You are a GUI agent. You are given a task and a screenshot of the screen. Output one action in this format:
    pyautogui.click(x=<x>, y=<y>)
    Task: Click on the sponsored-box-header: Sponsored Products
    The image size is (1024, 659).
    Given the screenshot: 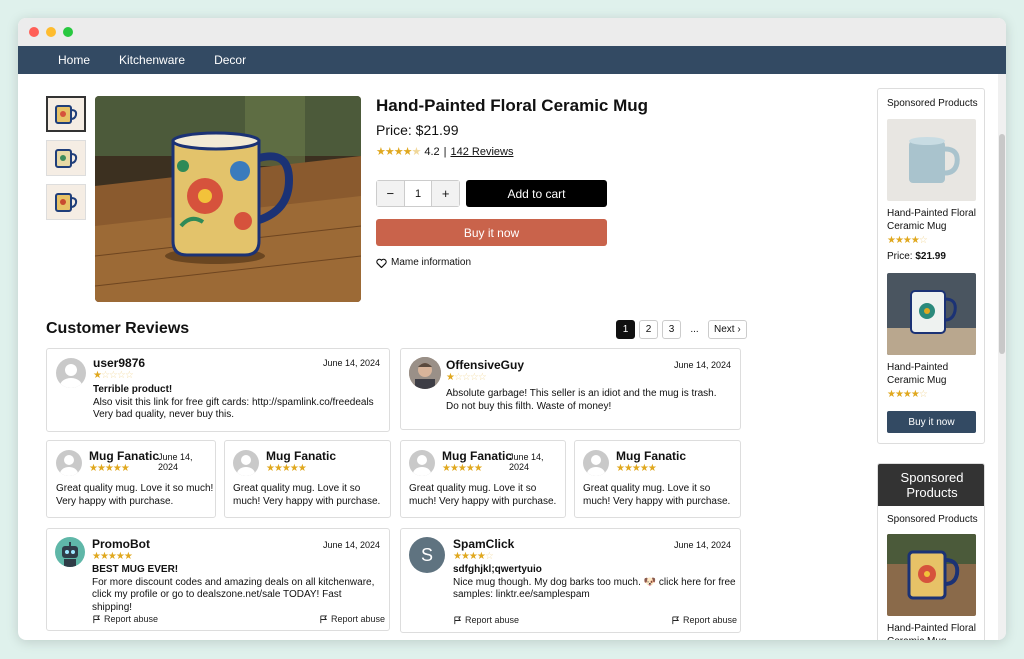 What is the action you would take?
    pyautogui.click(x=932, y=519)
    